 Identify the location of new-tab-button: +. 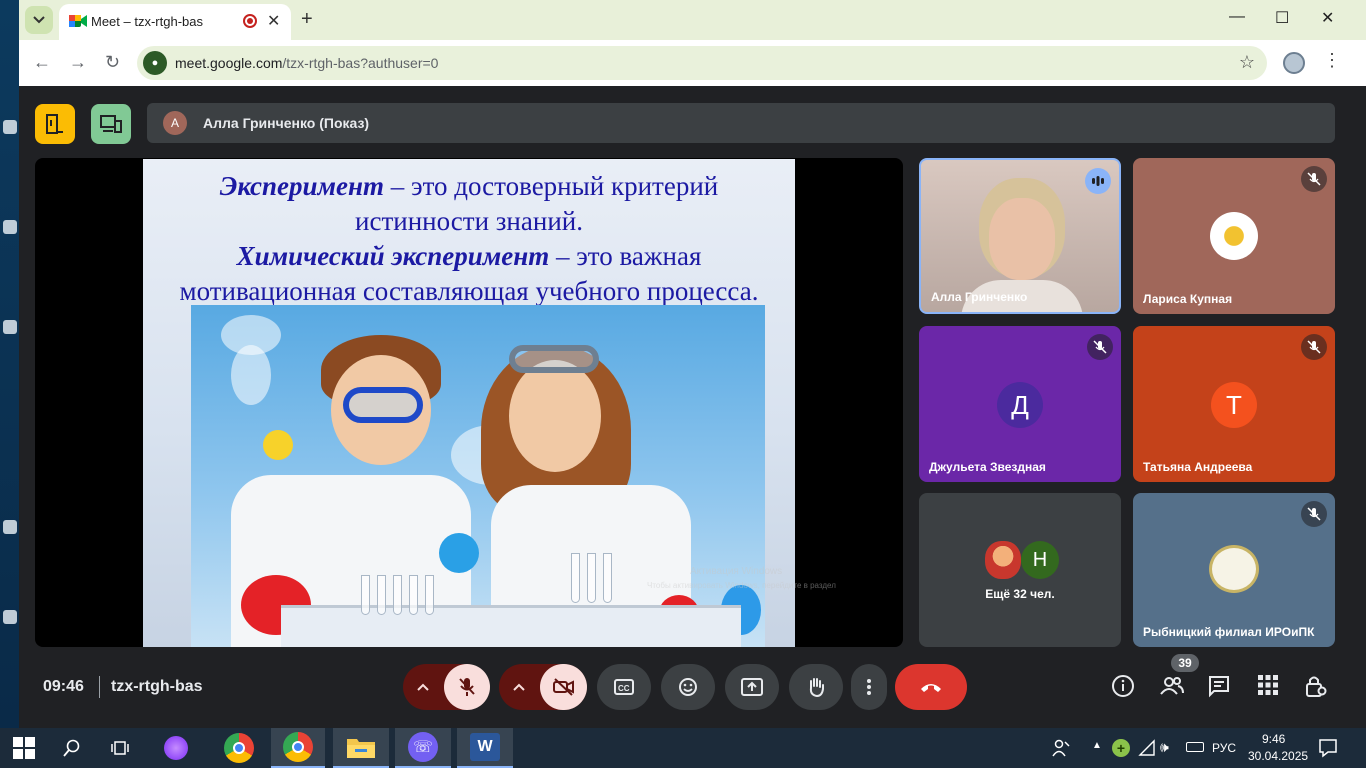
(307, 19).